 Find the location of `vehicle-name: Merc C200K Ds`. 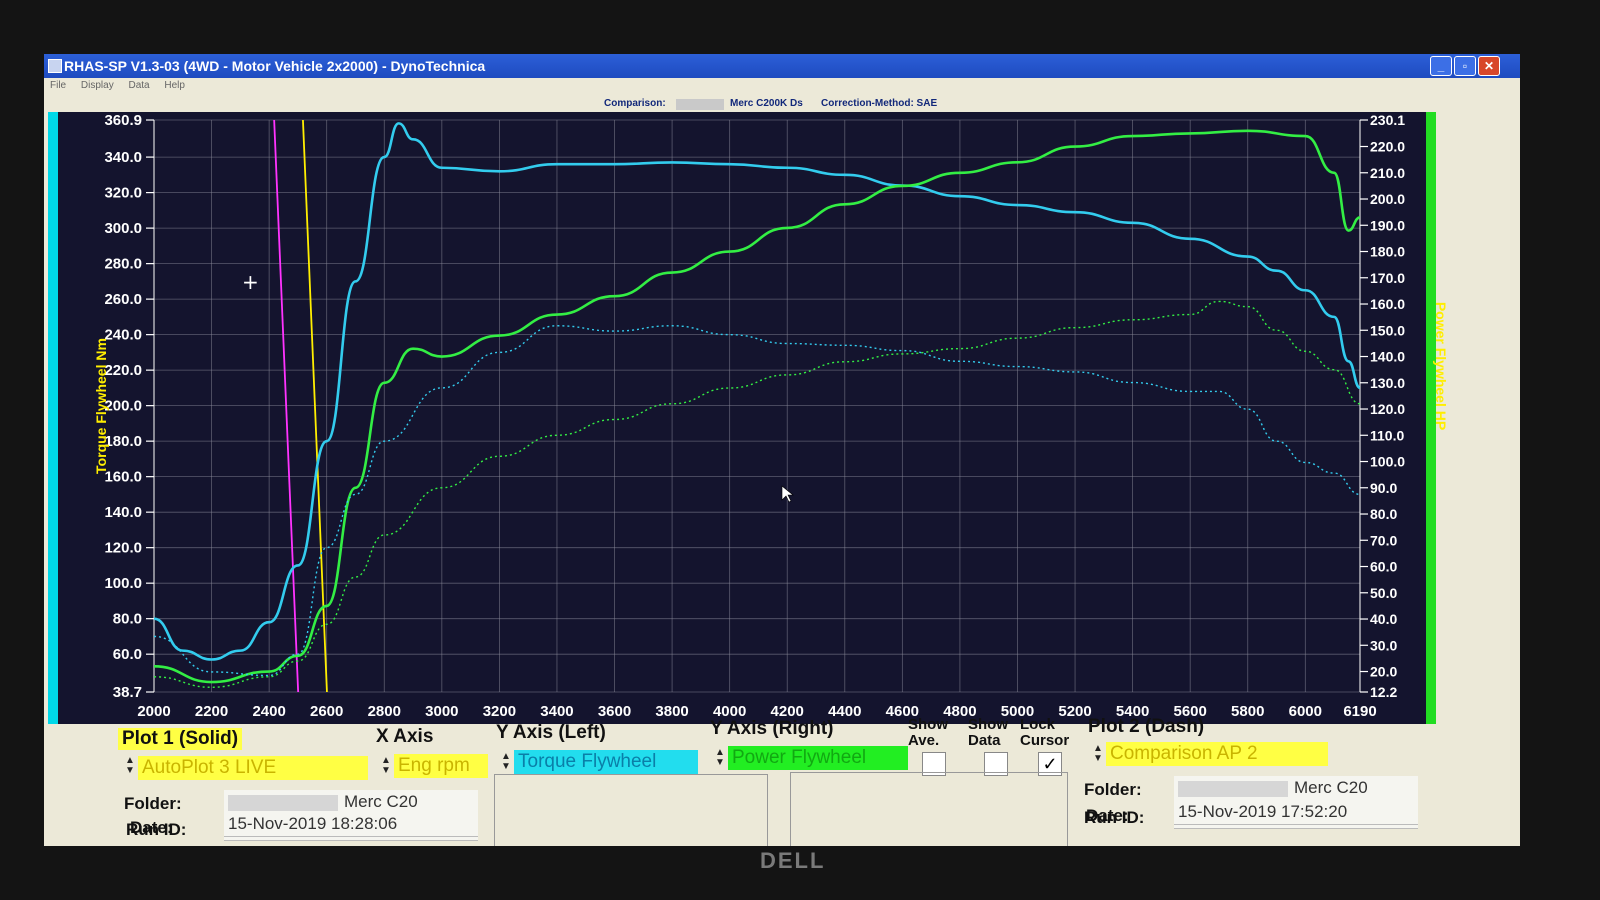

vehicle-name: Merc C200K Ds is located at coordinates (766, 103).